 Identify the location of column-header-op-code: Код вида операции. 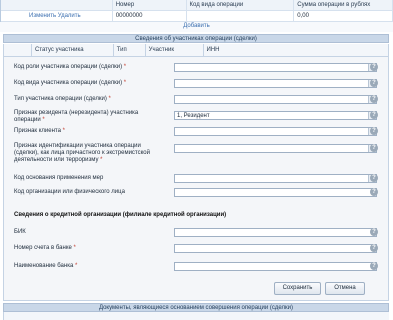
(241, 5).